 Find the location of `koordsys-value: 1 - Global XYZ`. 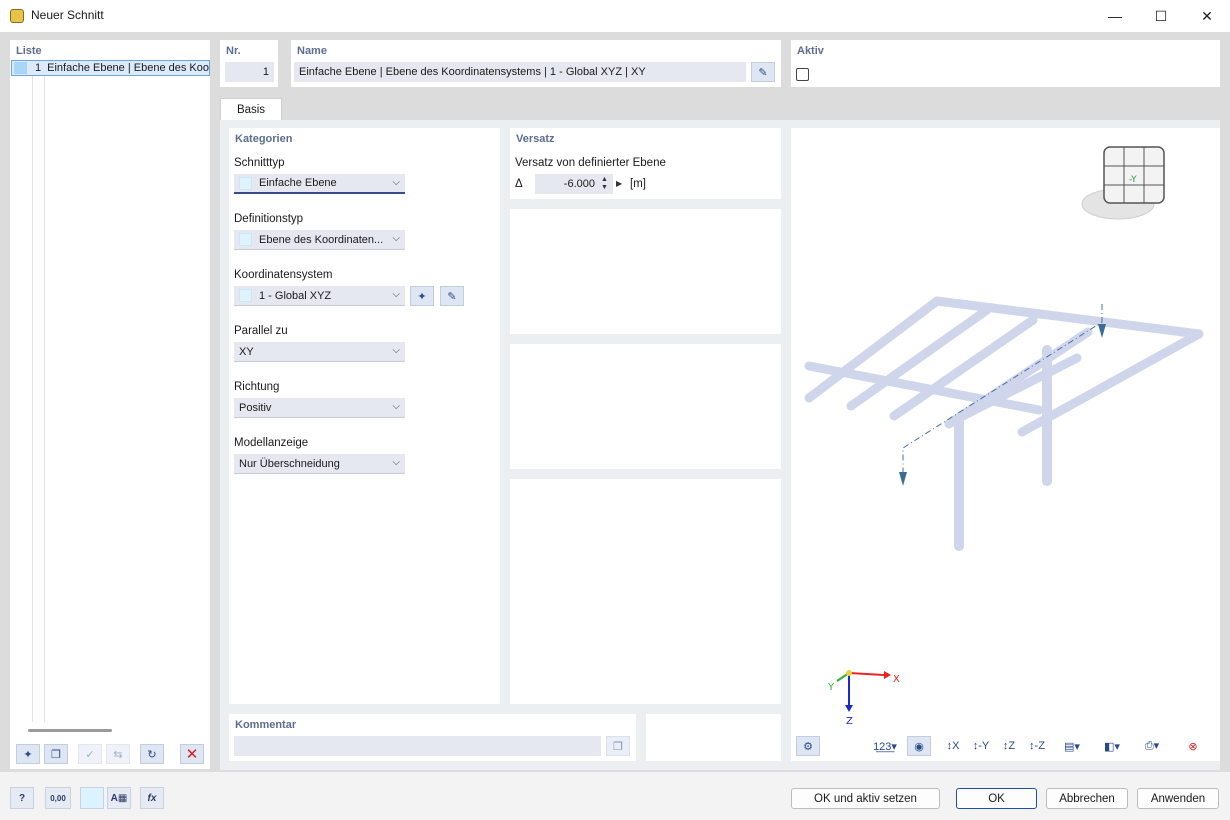

koordsys-value: 1 - Global XYZ is located at coordinates (295, 295).